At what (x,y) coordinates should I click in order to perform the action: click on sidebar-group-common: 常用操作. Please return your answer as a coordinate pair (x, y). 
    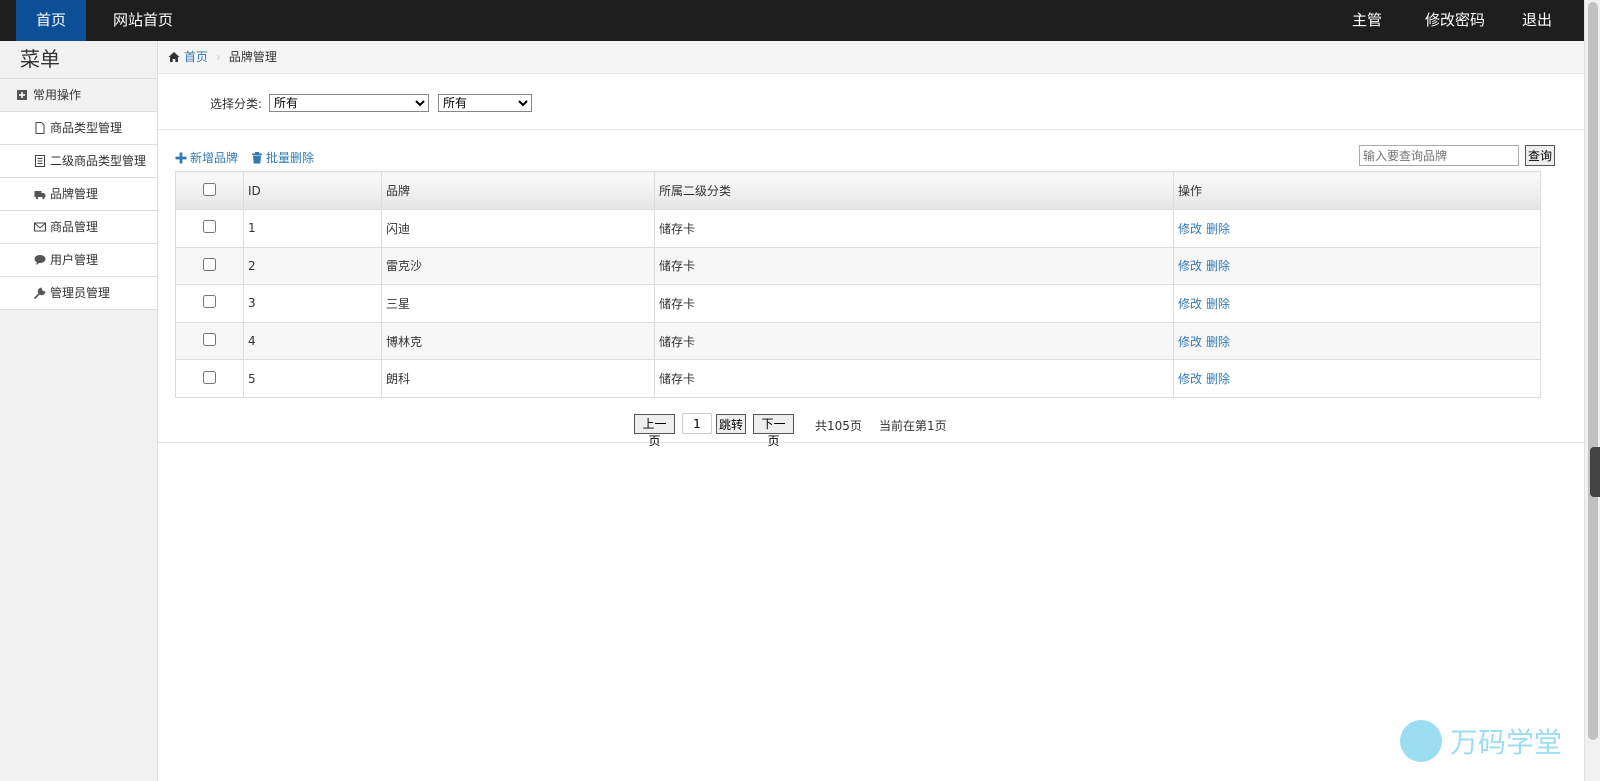
    Looking at the image, I should click on (78, 95).